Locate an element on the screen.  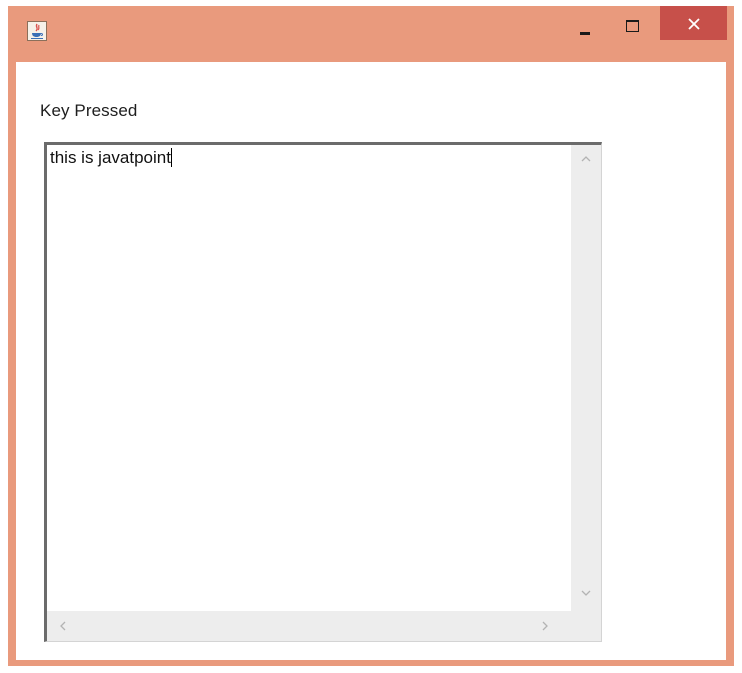
java-app-icon is located at coordinates (37, 31).